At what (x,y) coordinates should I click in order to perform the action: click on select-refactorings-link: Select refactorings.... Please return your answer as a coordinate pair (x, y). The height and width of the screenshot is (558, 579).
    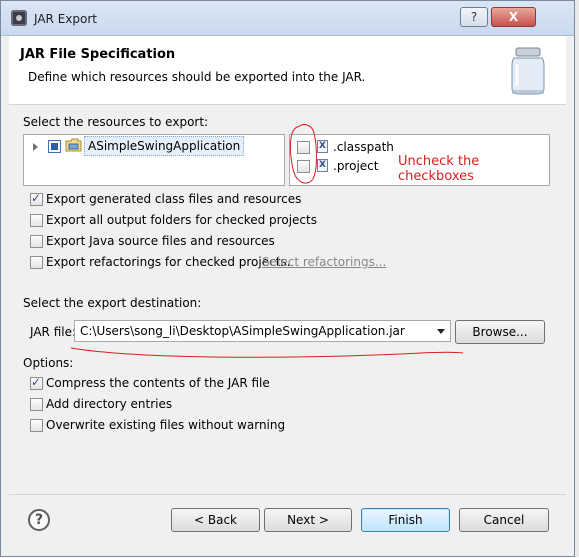
    Looking at the image, I should click on (324, 262).